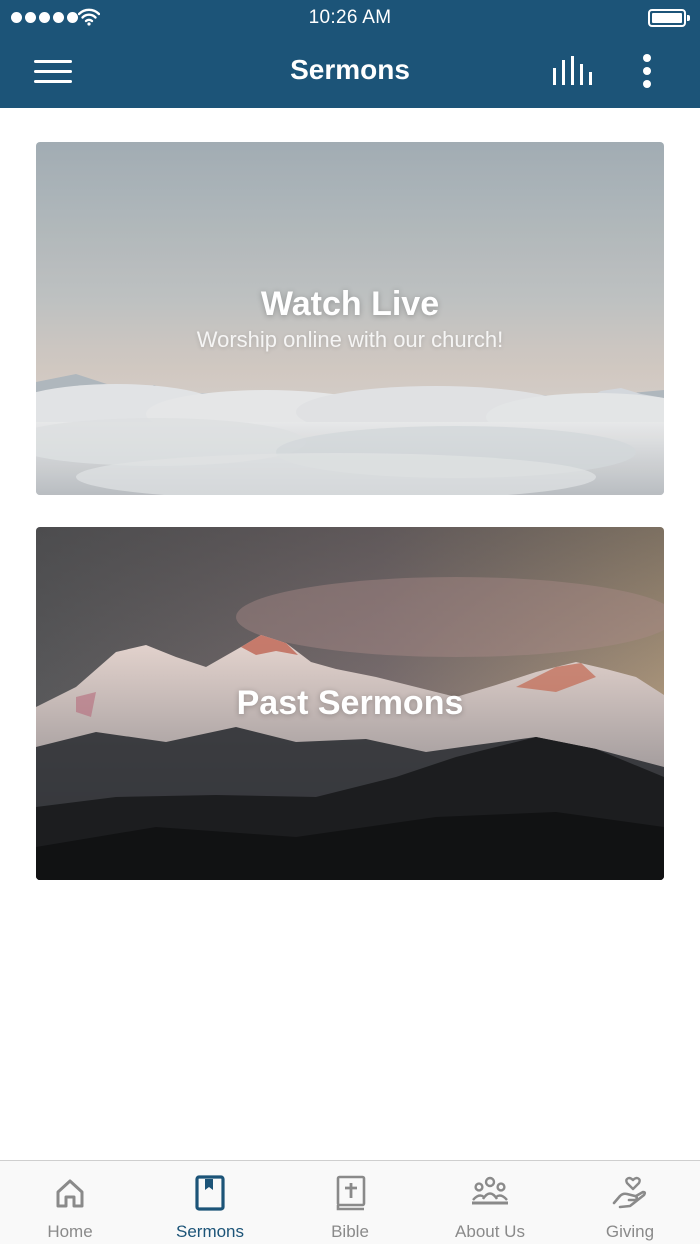 The height and width of the screenshot is (1244, 700). I want to click on watch-live-subtitle: Worship online with our church!, so click(350, 339).